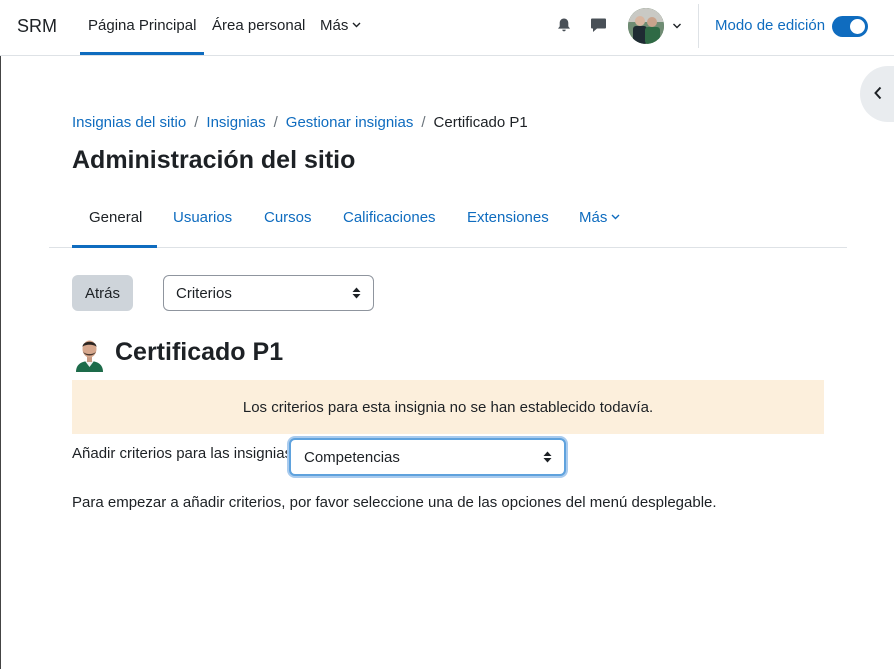 The height and width of the screenshot is (669, 894). I want to click on tab-courses: Cursos, so click(288, 217).